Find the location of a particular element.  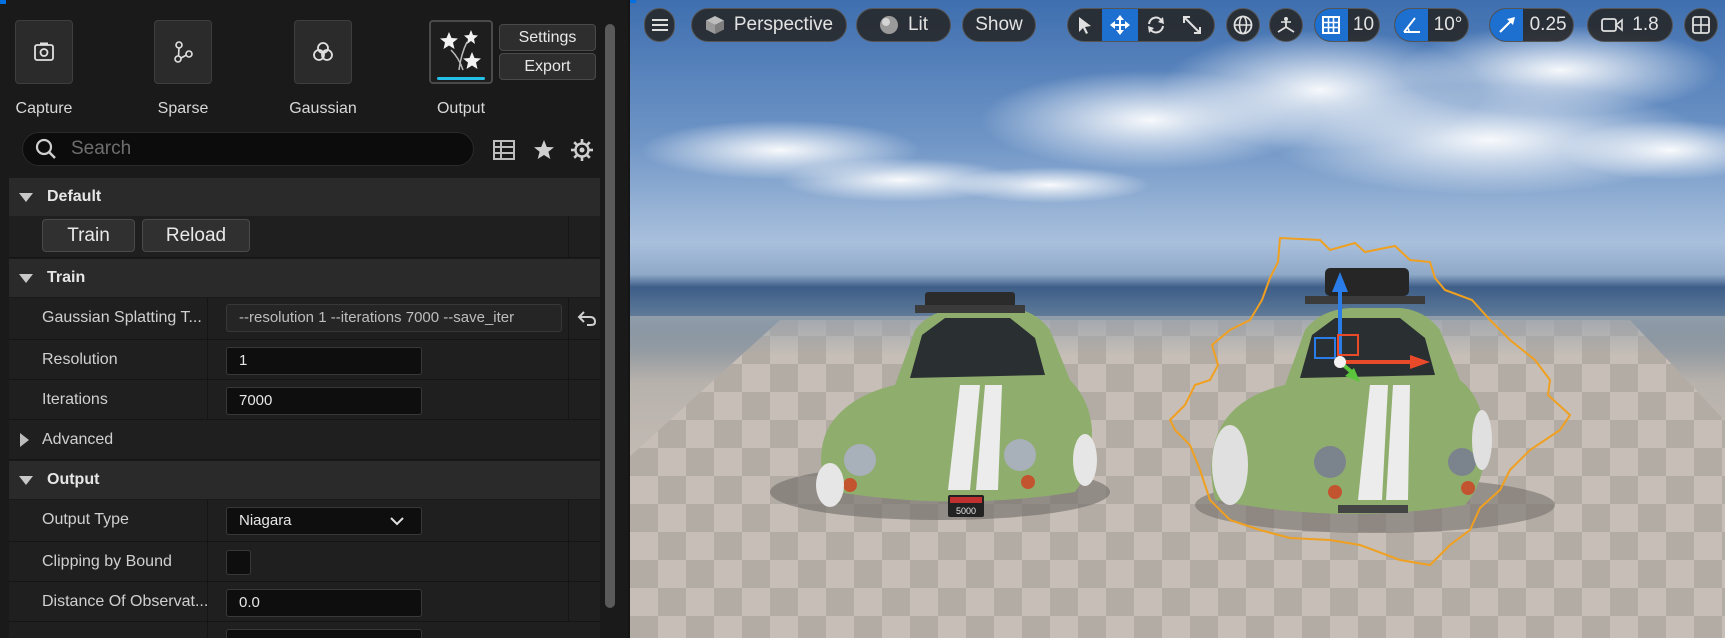

rotate-tool-icon is located at coordinates (1156, 25).